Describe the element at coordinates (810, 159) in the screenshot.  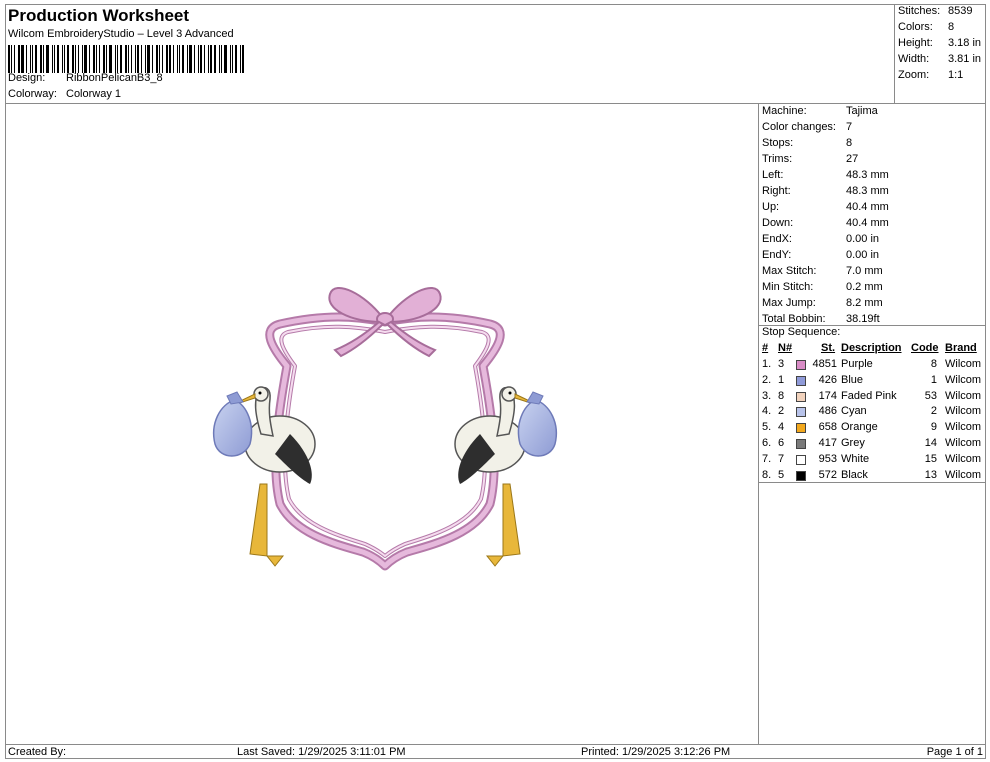
I see `stat-trims: Trims: 27` at that location.